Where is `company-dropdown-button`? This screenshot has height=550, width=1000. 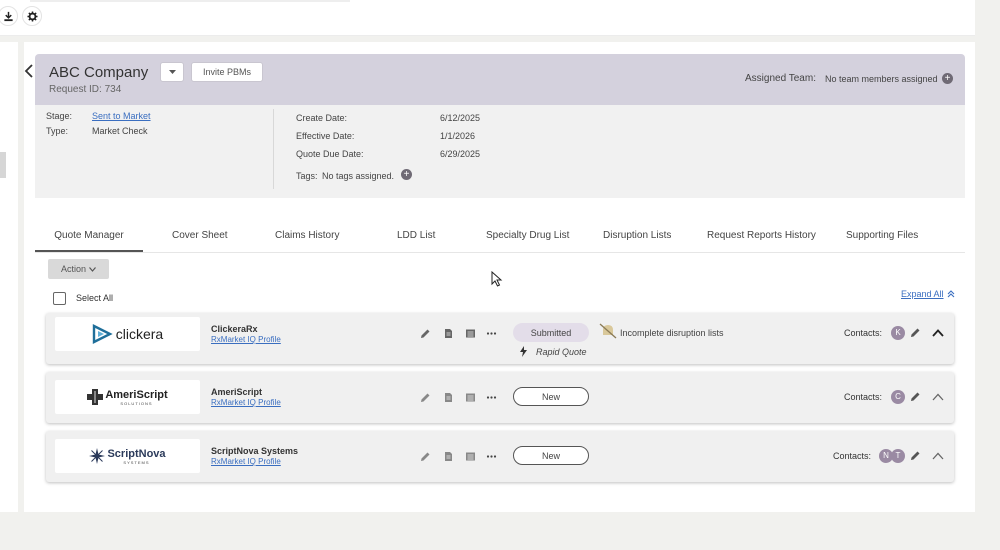
company-dropdown-button is located at coordinates (172, 72).